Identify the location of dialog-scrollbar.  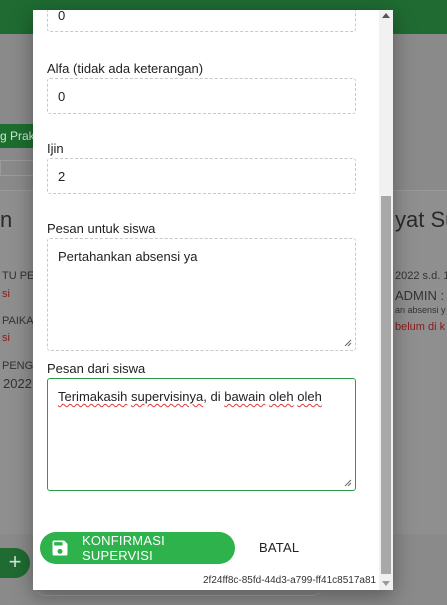
(386, 300).